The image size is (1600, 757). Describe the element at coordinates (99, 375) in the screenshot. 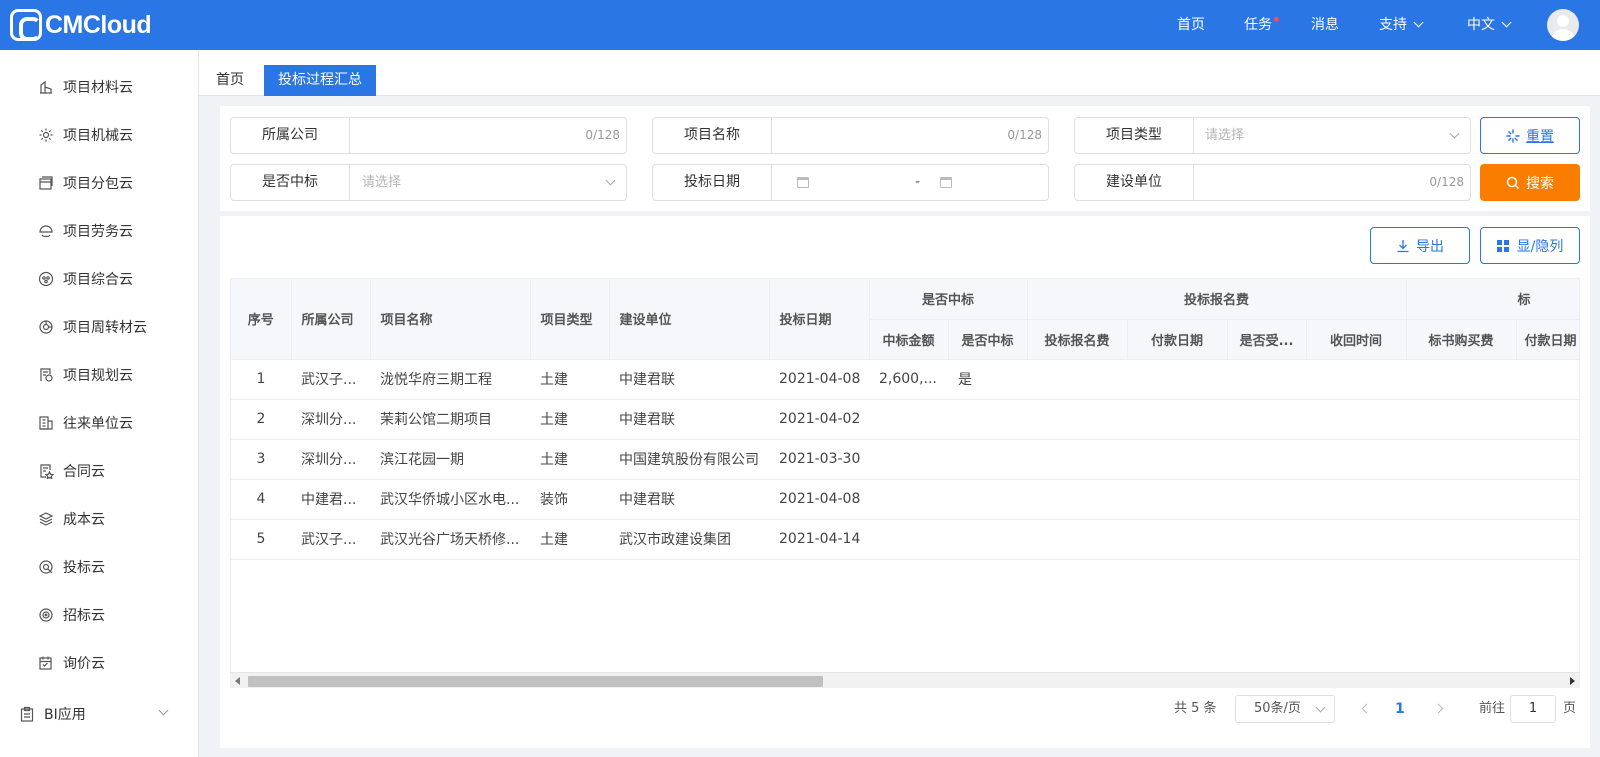

I see `sidebar-item-planning: 项目规划云` at that location.